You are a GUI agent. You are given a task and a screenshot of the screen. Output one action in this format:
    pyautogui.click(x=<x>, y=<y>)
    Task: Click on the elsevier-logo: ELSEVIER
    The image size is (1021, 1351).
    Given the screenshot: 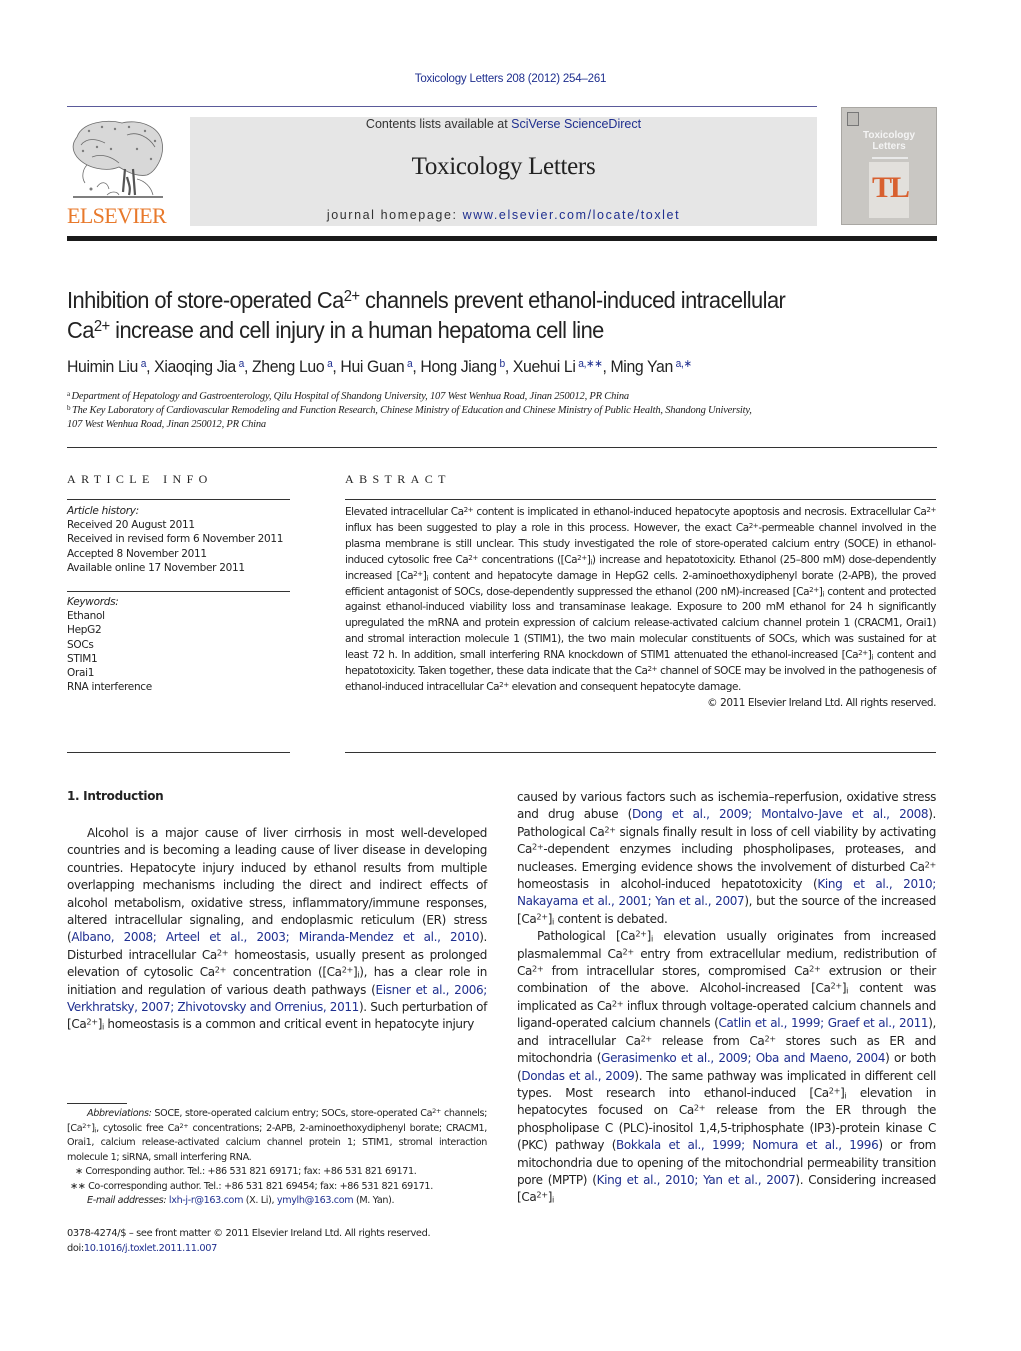 What is the action you would take?
    pyautogui.click(x=117, y=173)
    